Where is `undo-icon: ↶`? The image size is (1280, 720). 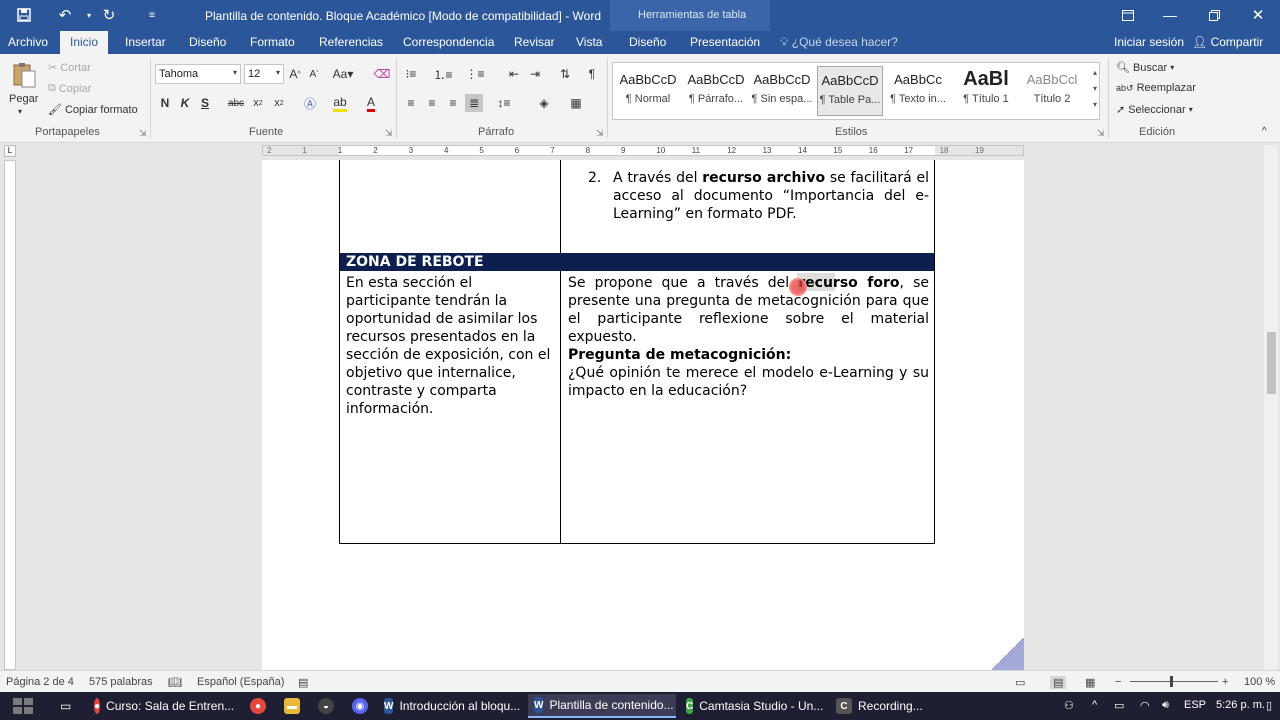 undo-icon: ↶ is located at coordinates (65, 15).